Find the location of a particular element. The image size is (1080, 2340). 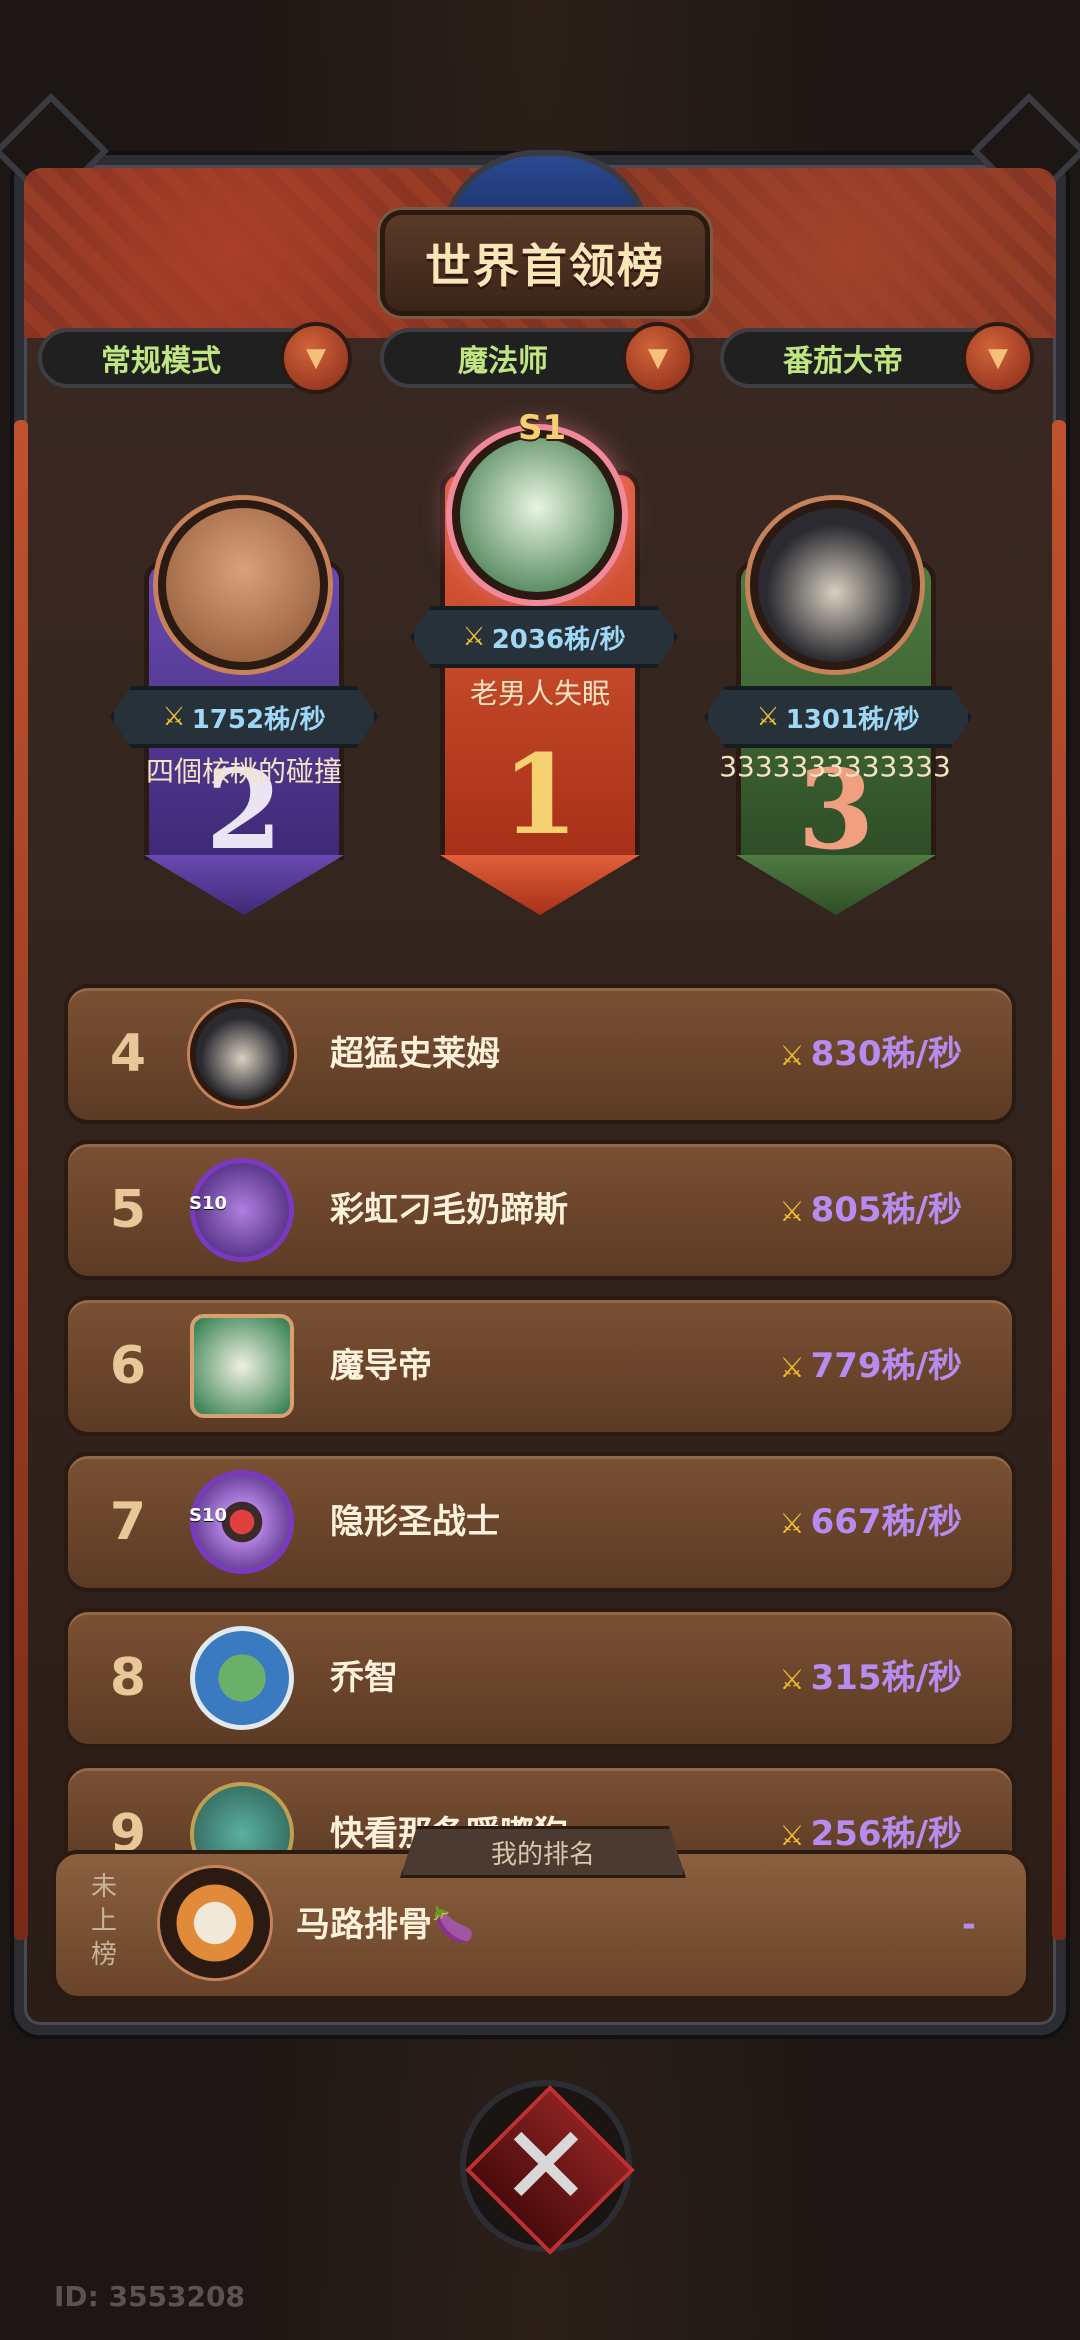

filter-boss-label: 番茄大帝 is located at coordinates (843, 361).